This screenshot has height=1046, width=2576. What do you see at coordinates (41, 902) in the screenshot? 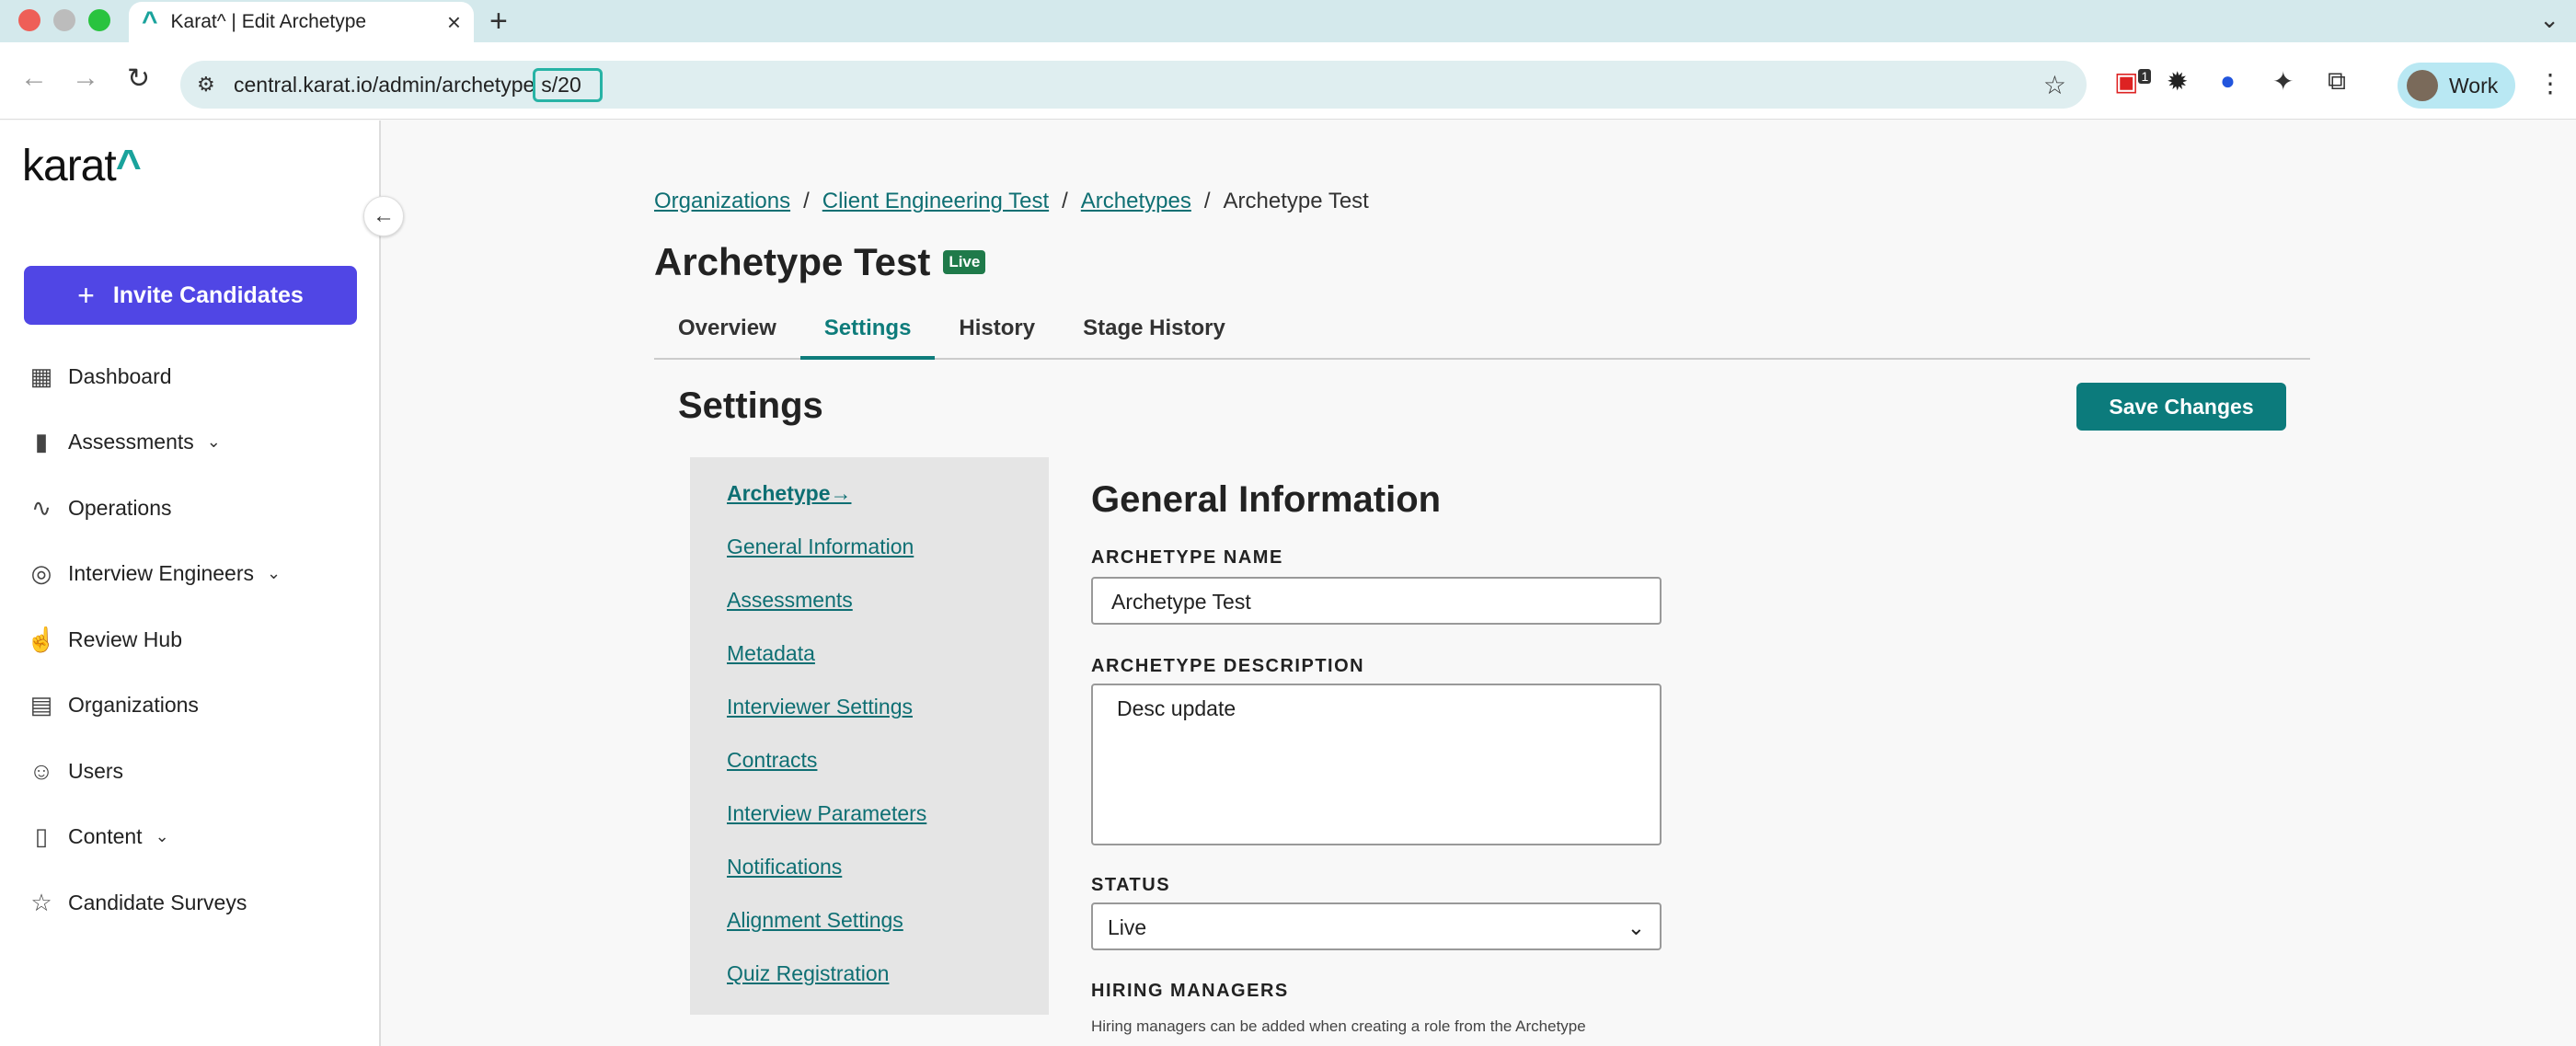
I see `star-icon: ☆` at bounding box center [41, 902].